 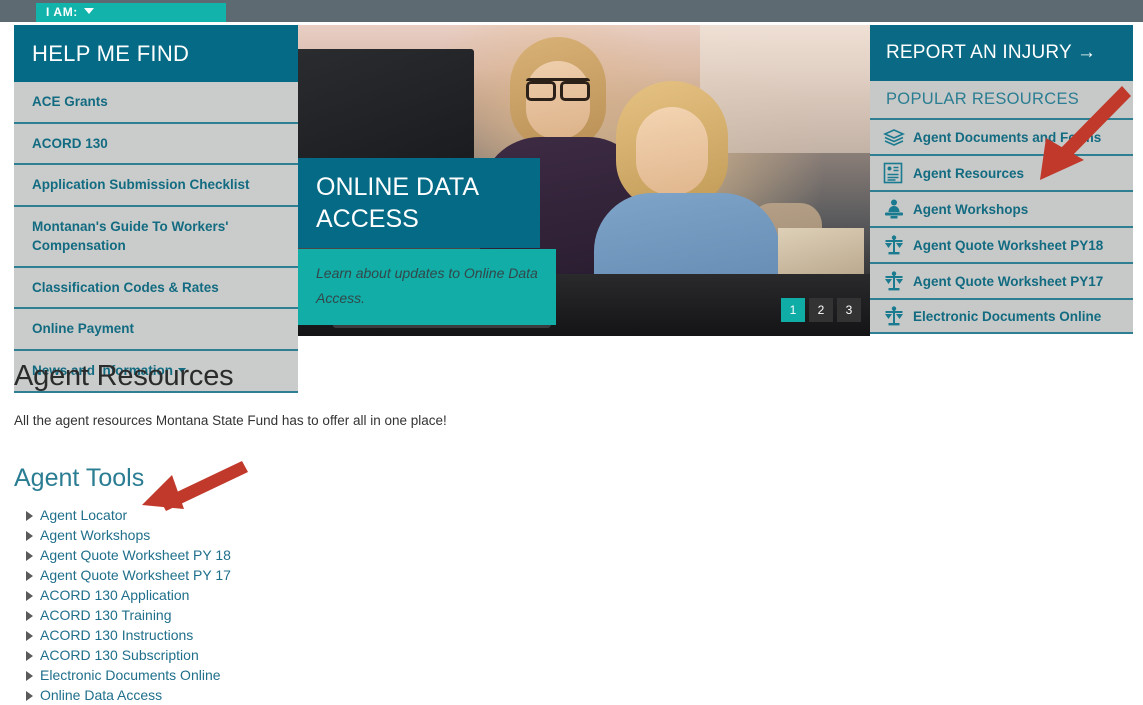 I want to click on i-am-dropdown: I AM:, so click(x=131, y=12).